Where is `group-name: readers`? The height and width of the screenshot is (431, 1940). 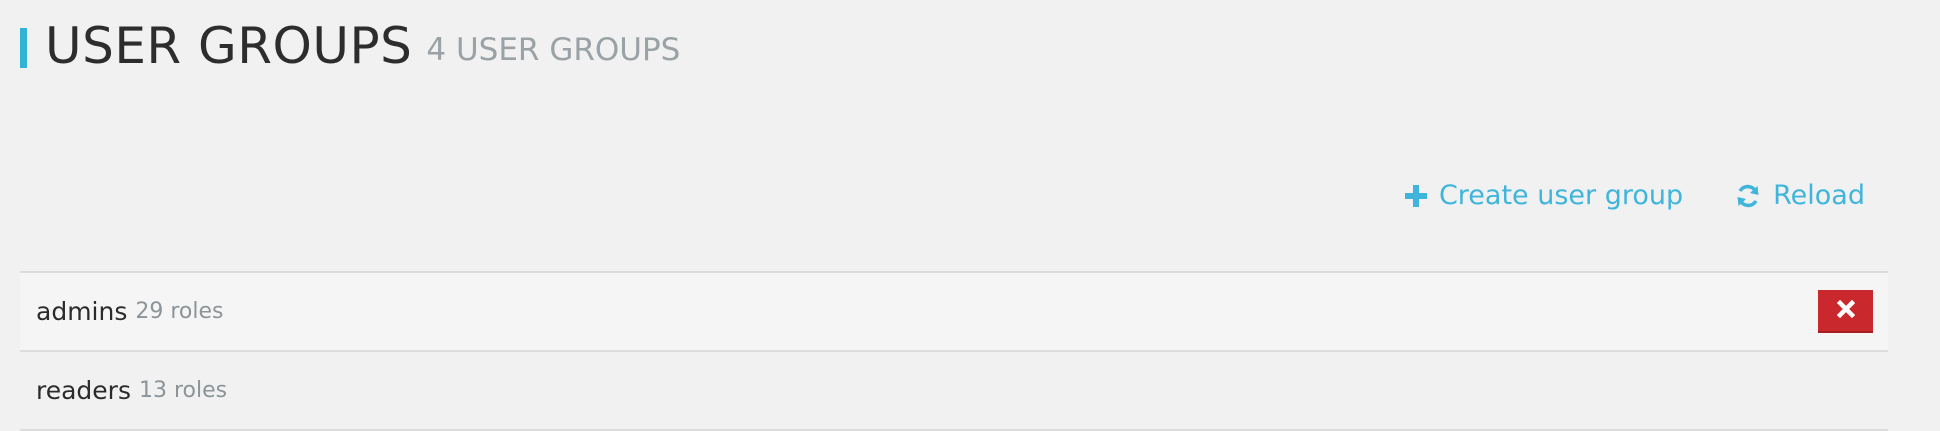 group-name: readers is located at coordinates (83, 390).